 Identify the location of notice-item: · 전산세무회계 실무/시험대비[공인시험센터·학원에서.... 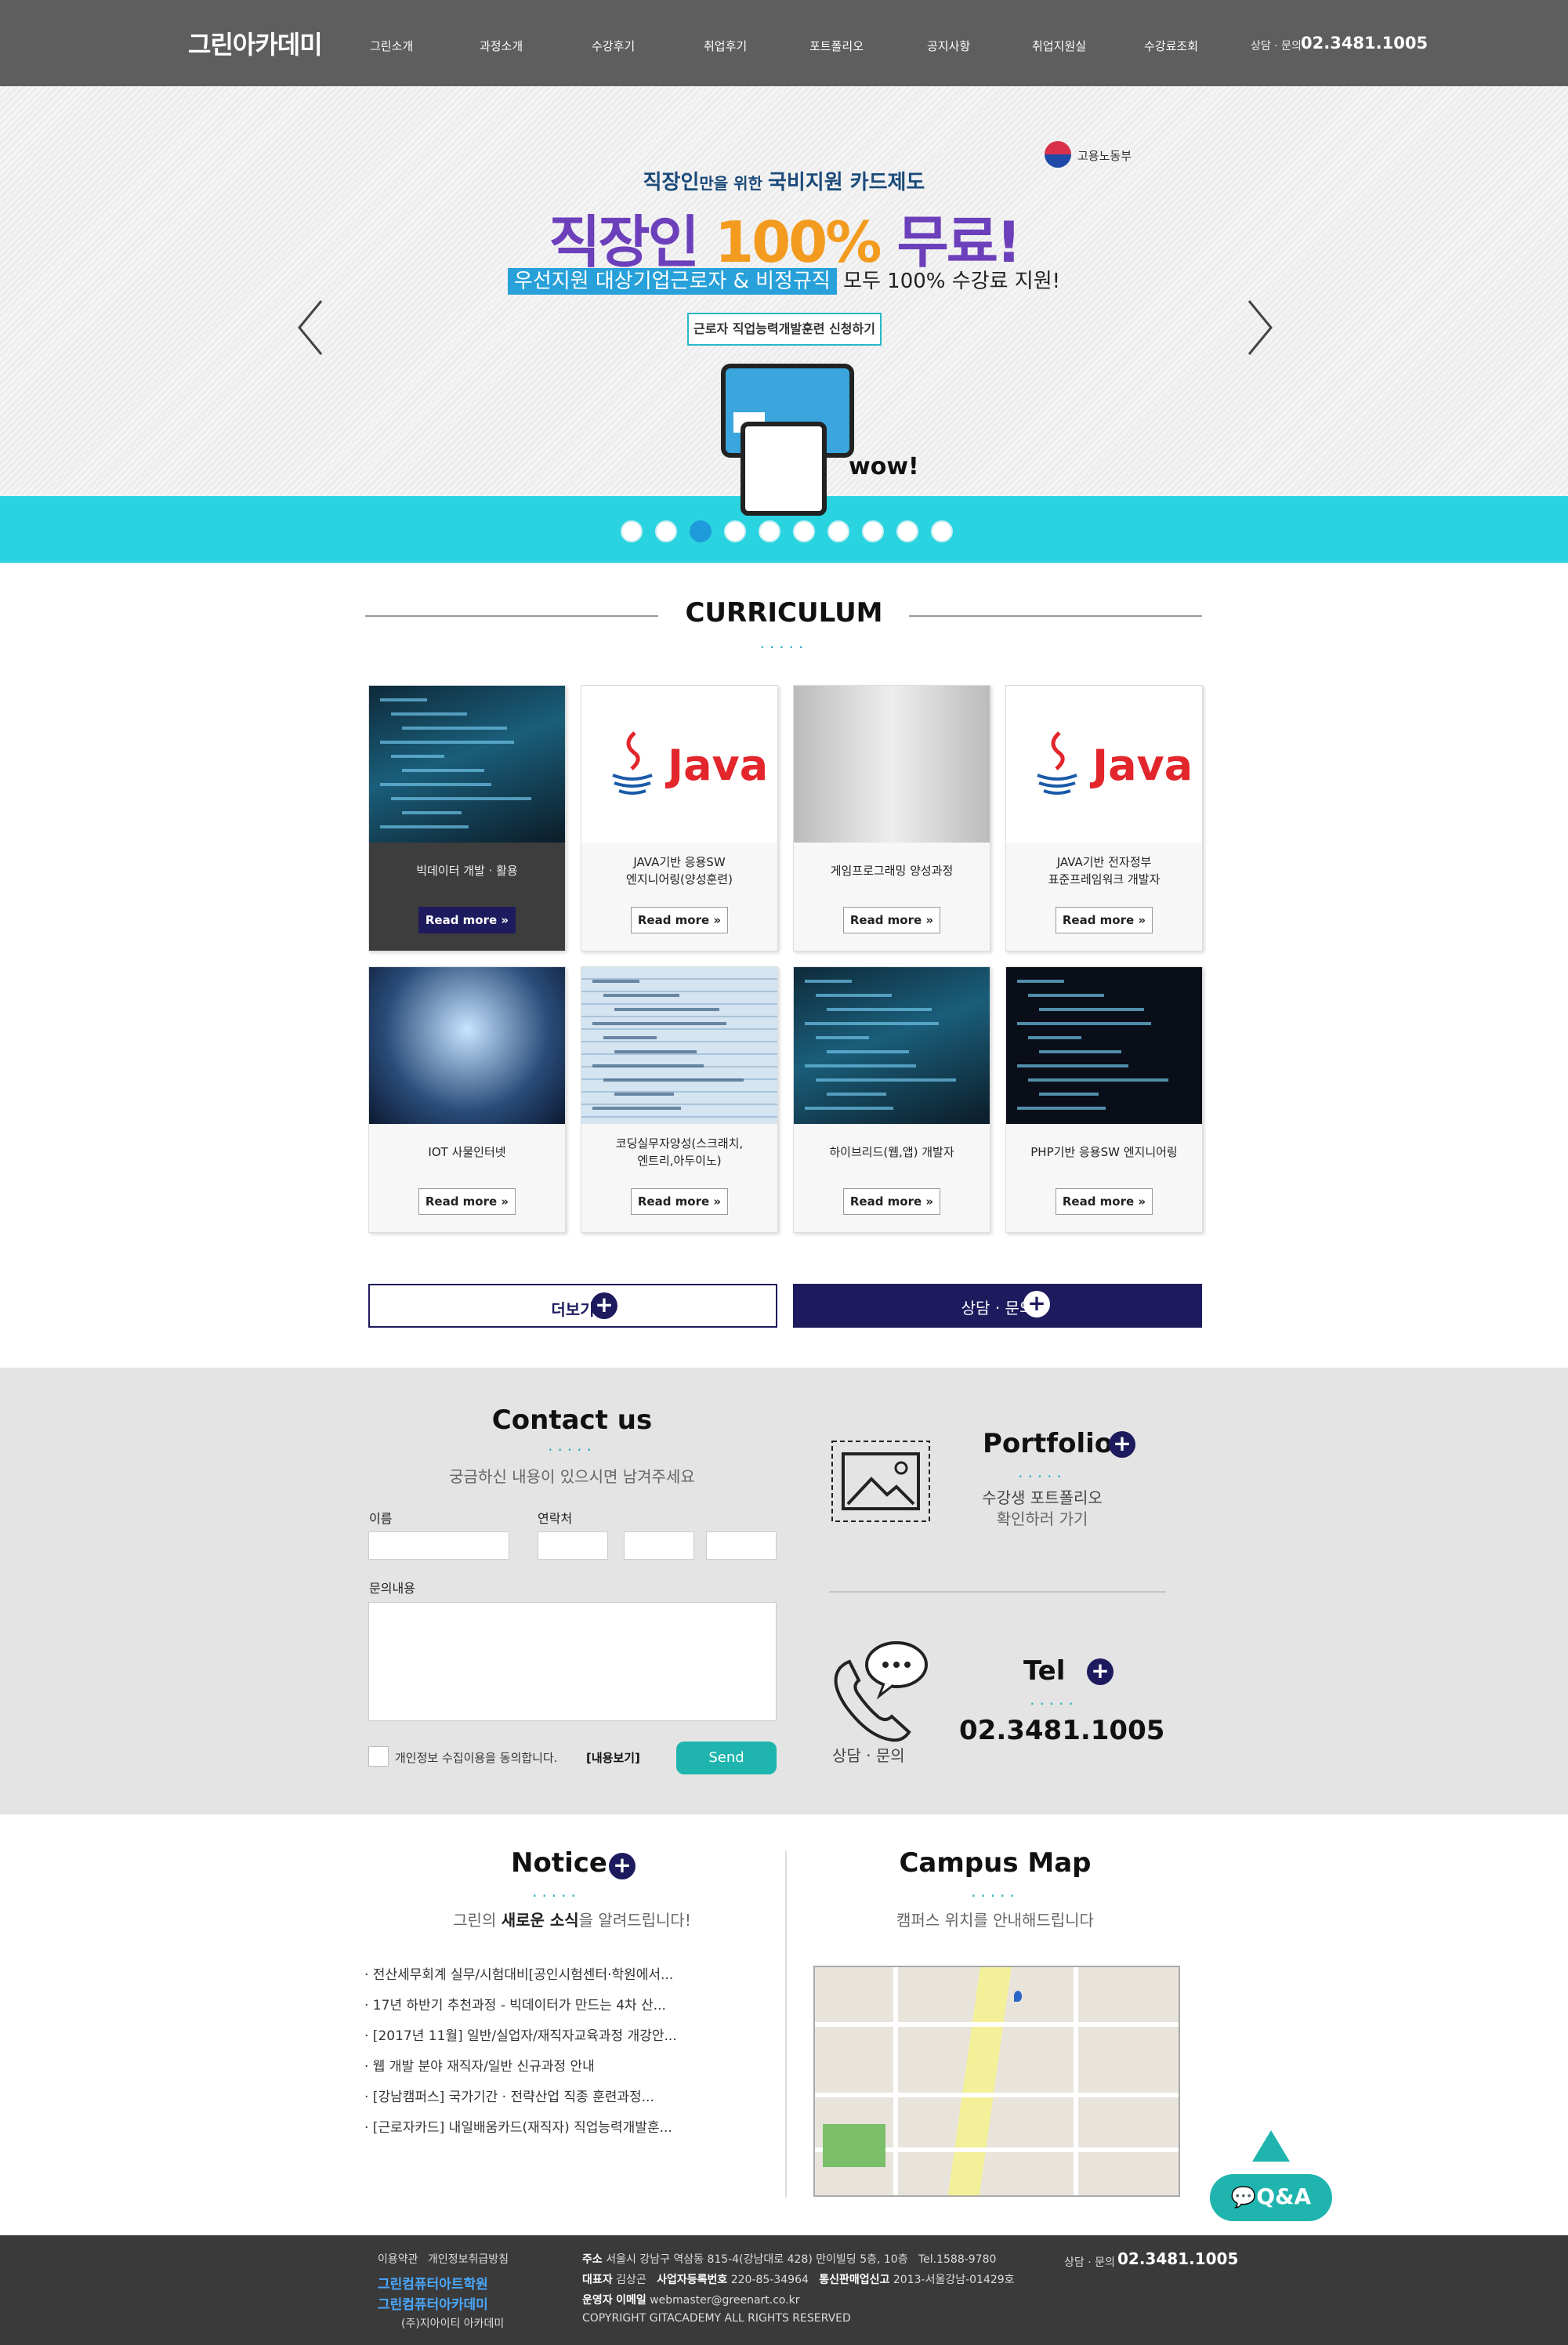
(518, 1973).